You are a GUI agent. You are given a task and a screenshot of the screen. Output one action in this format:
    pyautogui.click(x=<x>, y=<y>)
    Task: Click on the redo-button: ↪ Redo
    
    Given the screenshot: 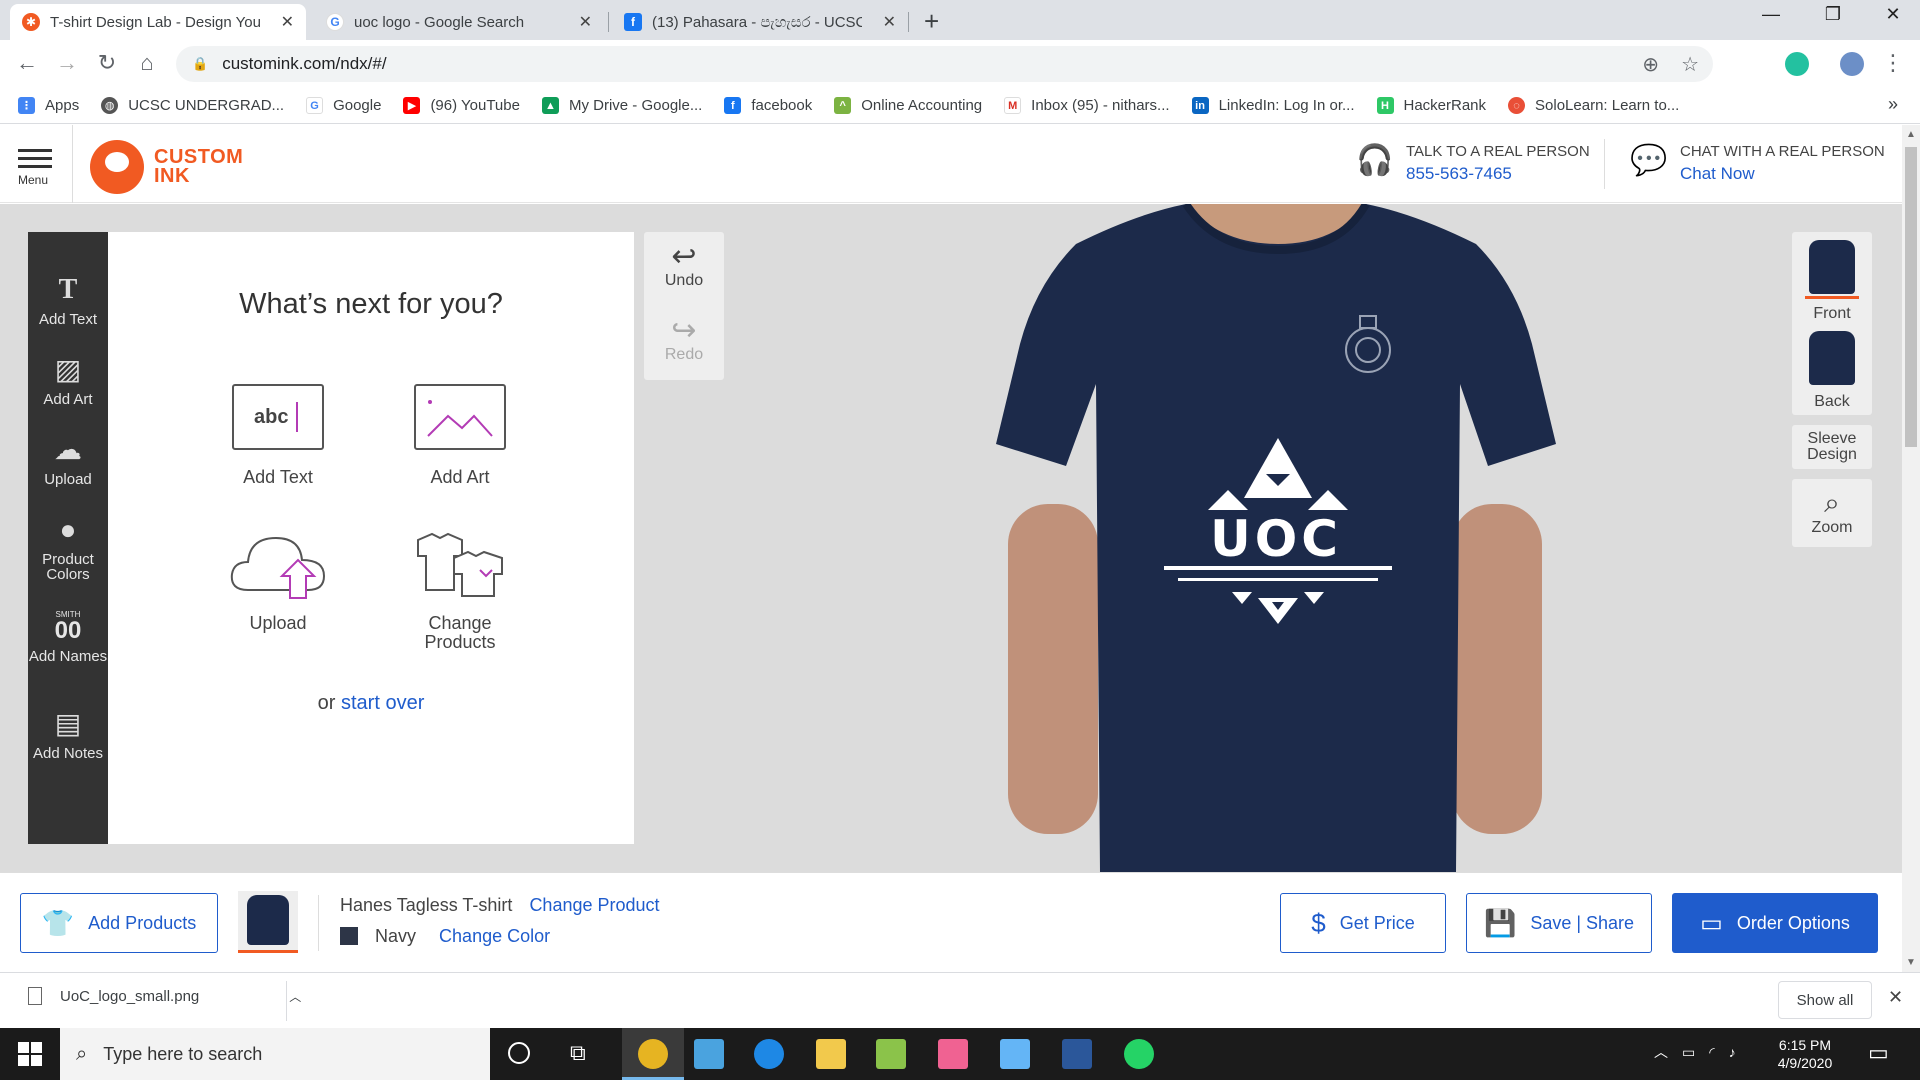 What is the action you would take?
    pyautogui.click(x=684, y=340)
    